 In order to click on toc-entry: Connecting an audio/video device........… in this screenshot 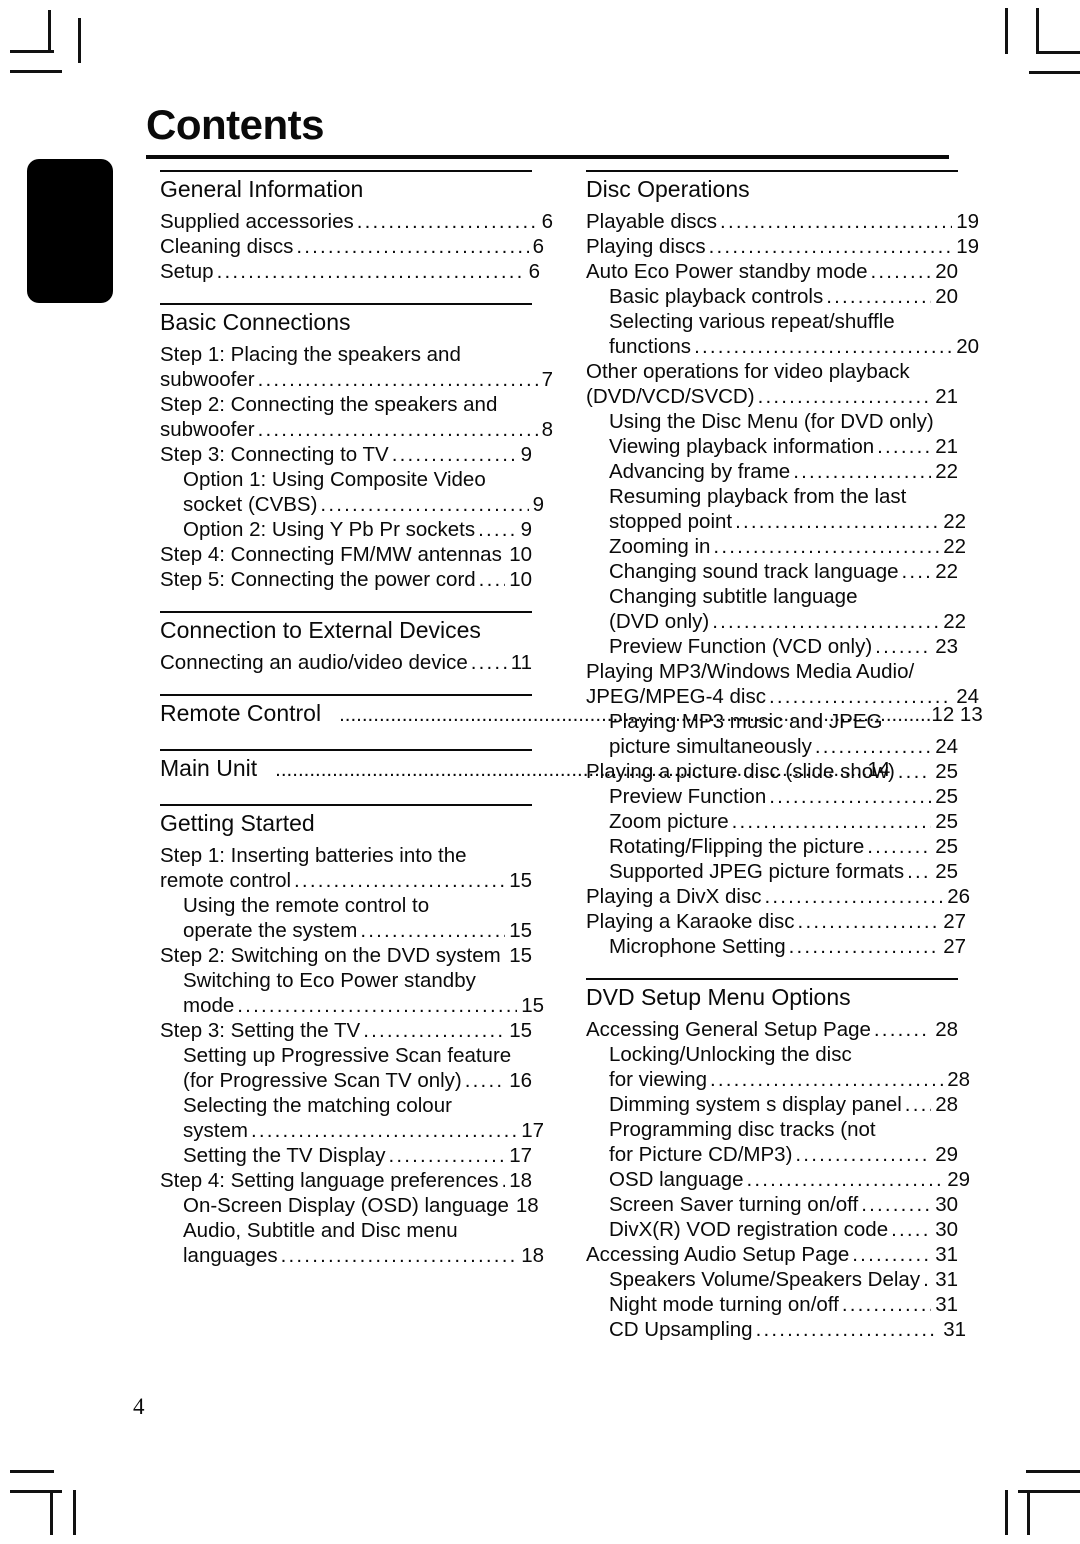, I will do `click(346, 662)`.